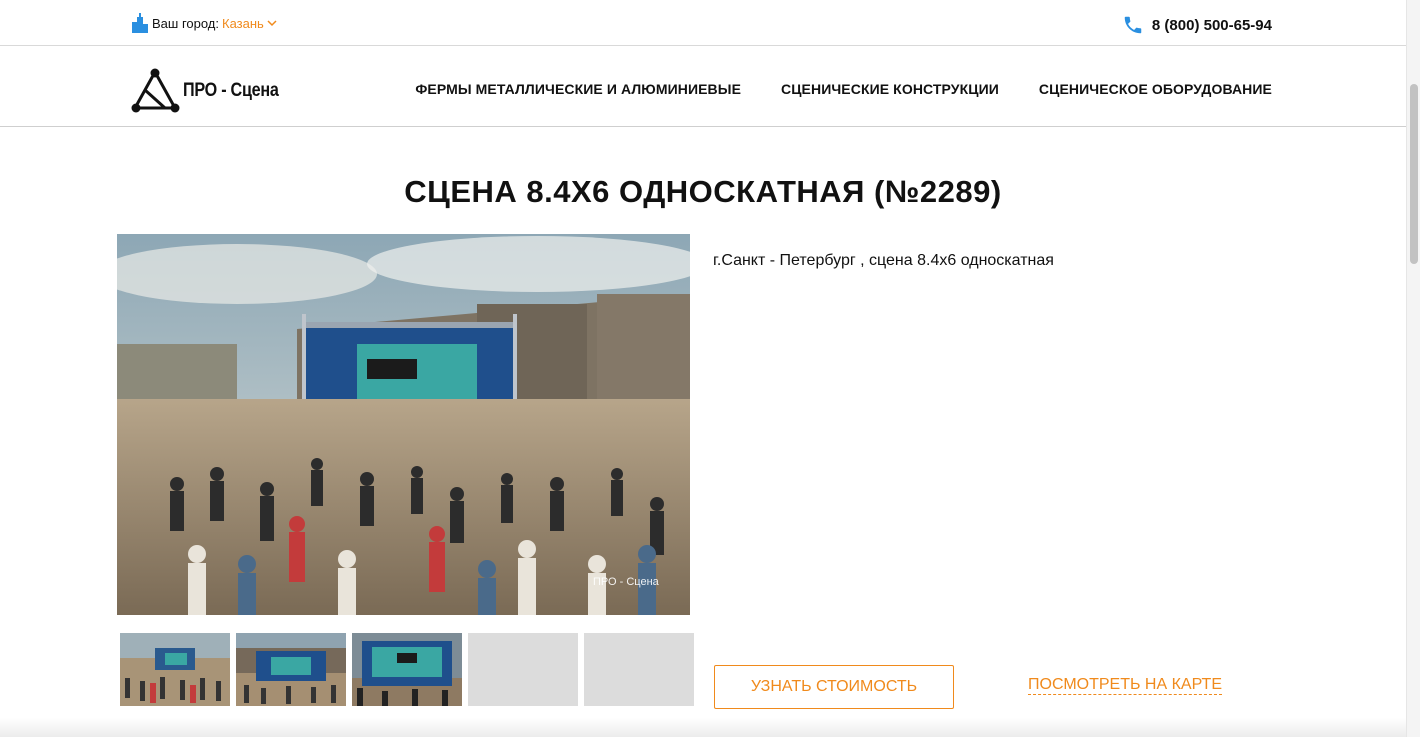 This screenshot has width=1420, height=737. Describe the element at coordinates (1212, 25) in the screenshot. I see `phone-number: 8 (800) 500-65-94` at that location.